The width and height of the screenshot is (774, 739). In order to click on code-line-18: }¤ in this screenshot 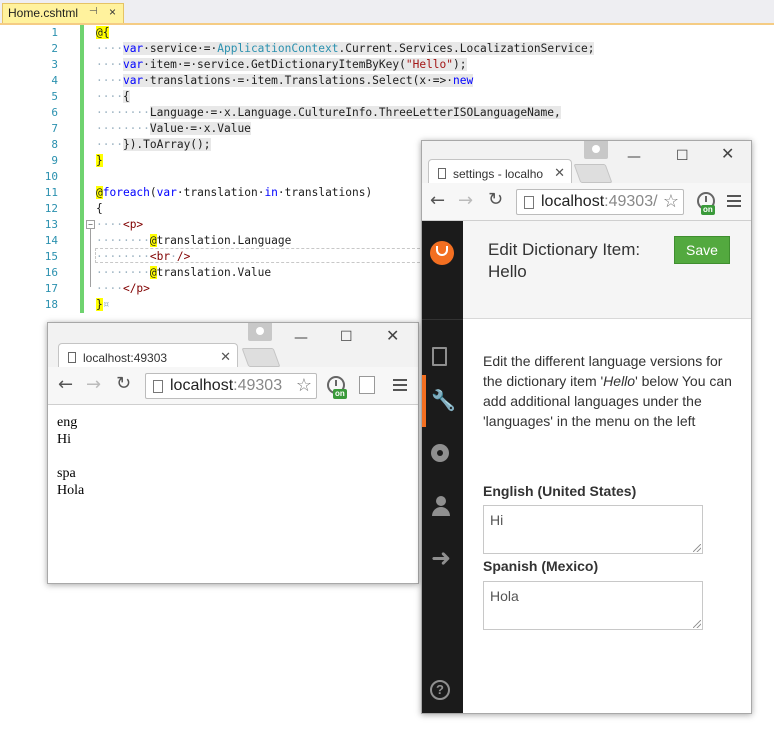, I will do `click(103, 305)`.